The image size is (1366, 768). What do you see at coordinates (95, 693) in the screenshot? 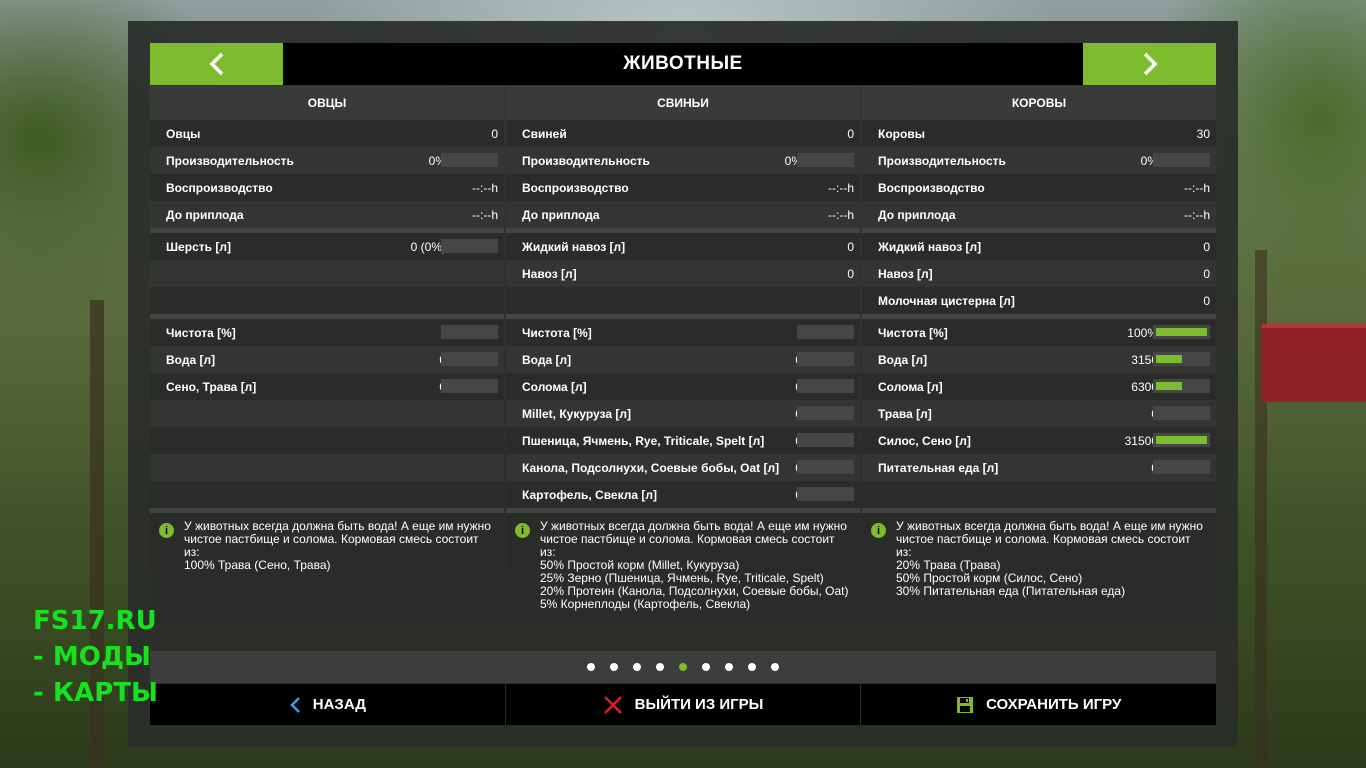
I see `watermark-line: - КАРТЫ` at bounding box center [95, 693].